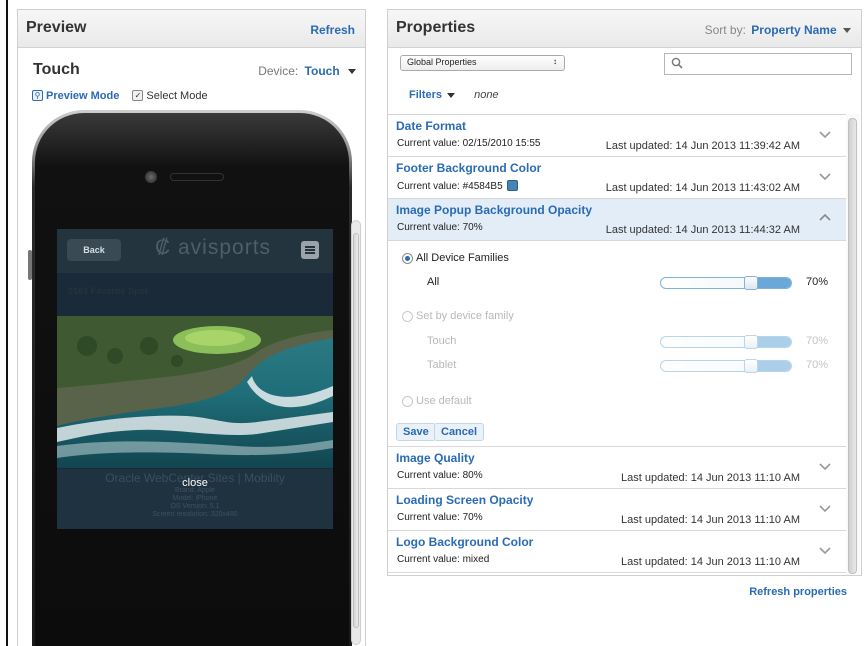 The height and width of the screenshot is (646, 867). Describe the element at coordinates (468, 168) in the screenshot. I see `property-name: Footer Background Color` at that location.